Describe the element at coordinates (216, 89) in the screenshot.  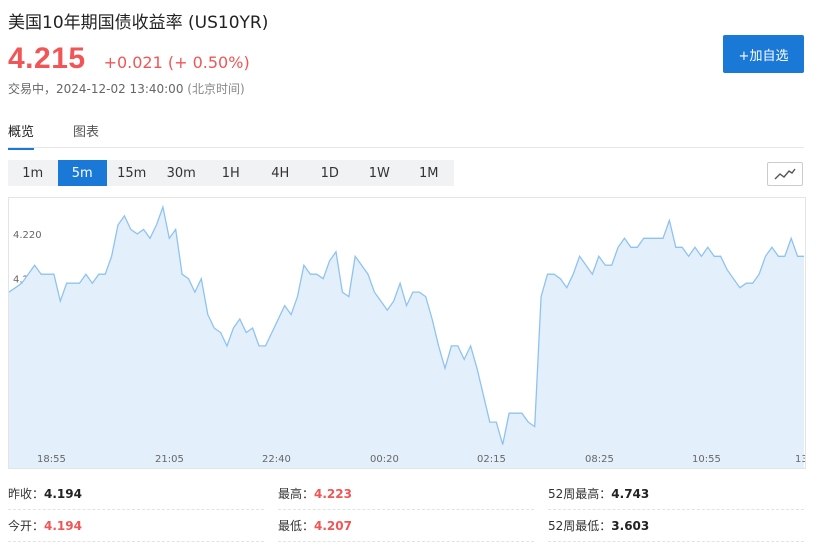
I see `timezone-label: (北京时间)` at that location.